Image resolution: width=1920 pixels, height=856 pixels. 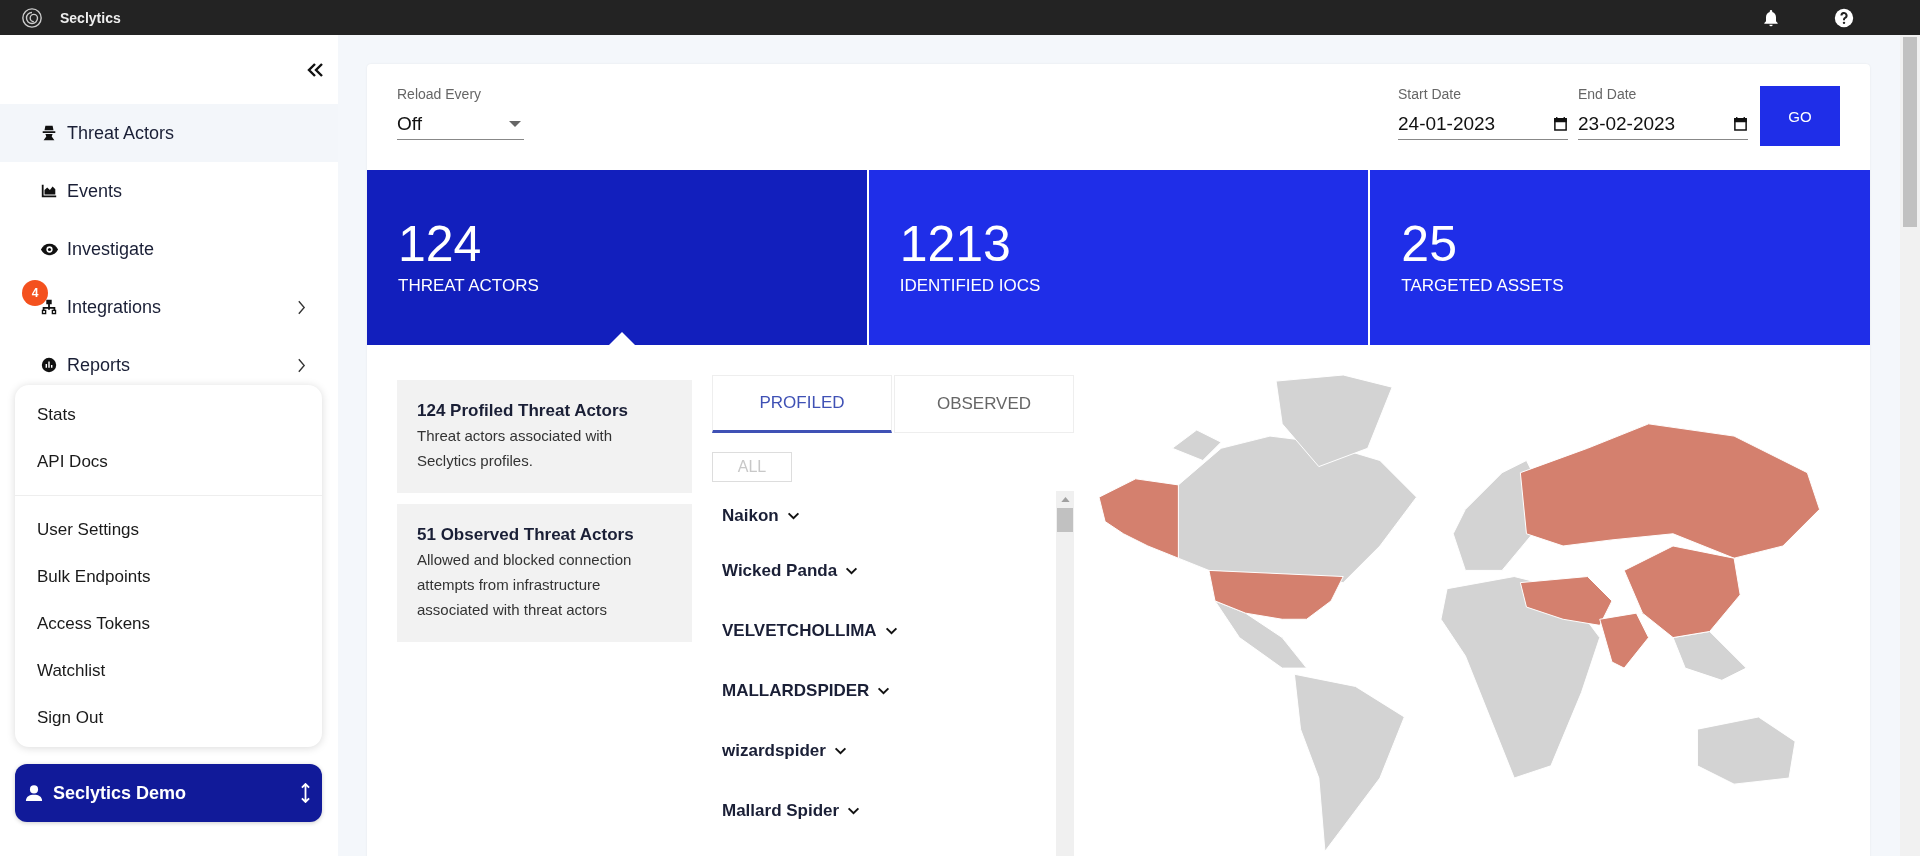 What do you see at coordinates (169, 133) in the screenshot?
I see `nav-item: Threat Actors` at bounding box center [169, 133].